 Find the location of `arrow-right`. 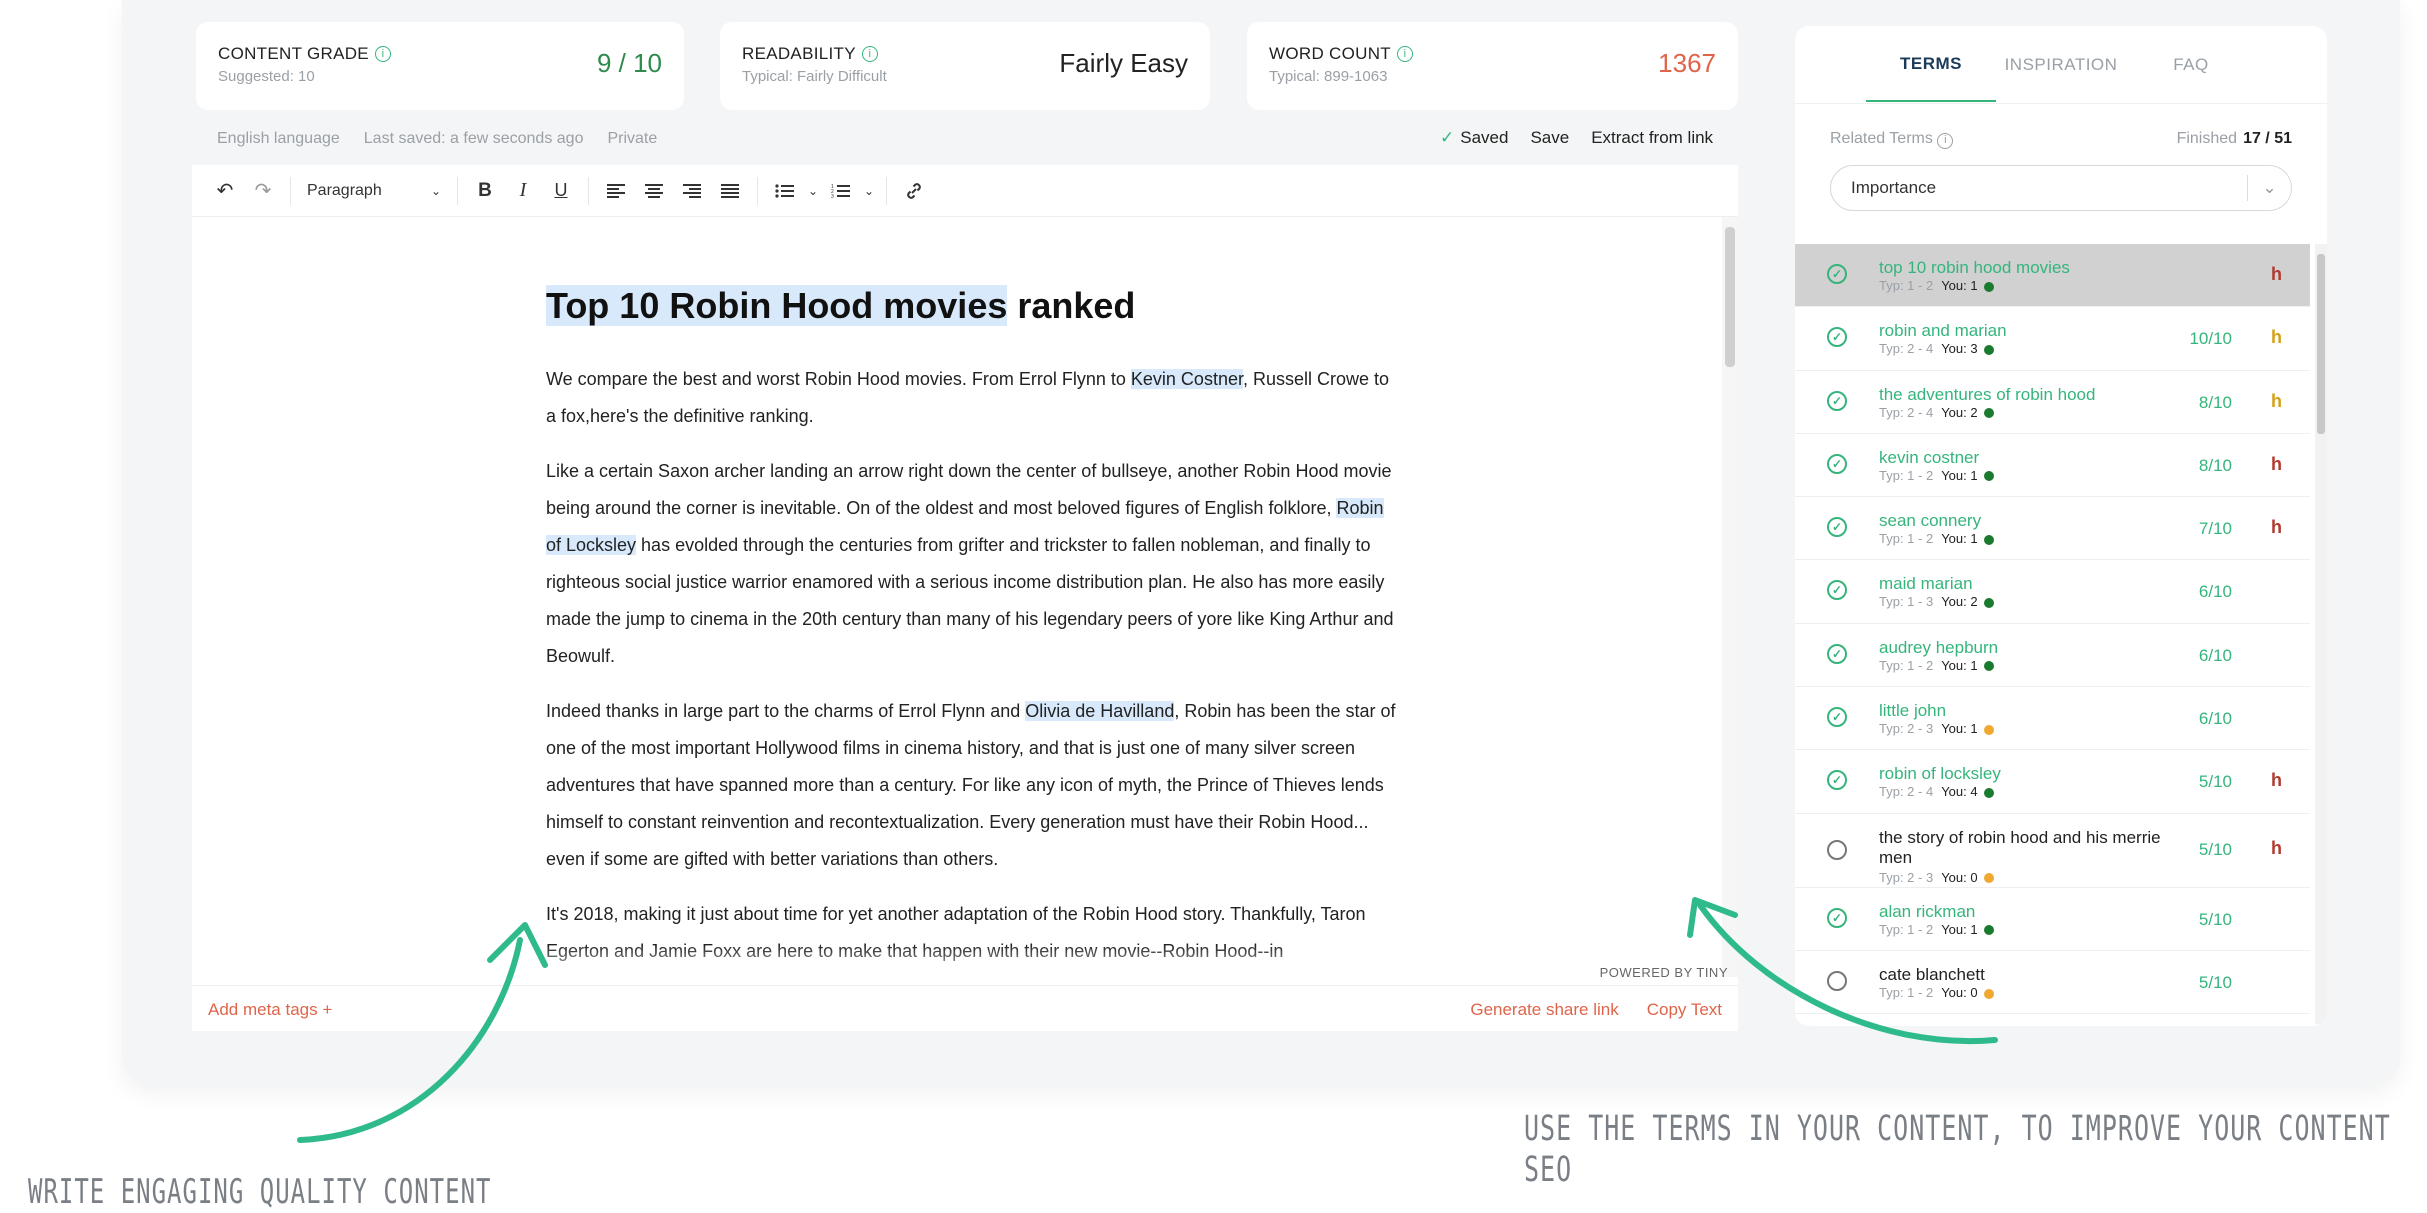

arrow-right is located at coordinates (1847, 973).